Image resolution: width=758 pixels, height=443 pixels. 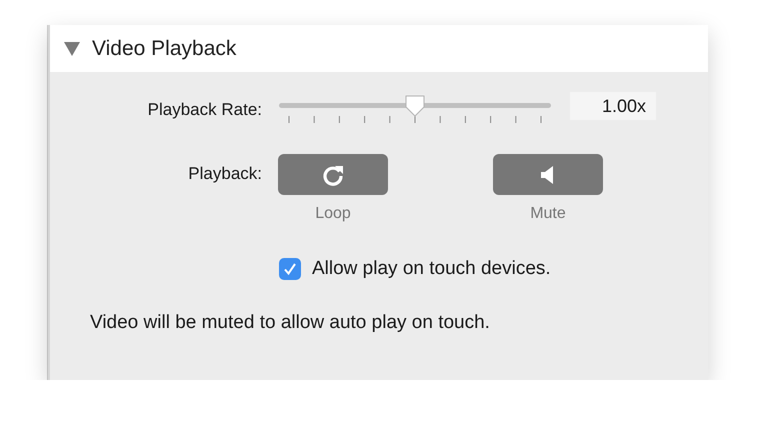 I want to click on checkmark-icon, so click(x=290, y=269).